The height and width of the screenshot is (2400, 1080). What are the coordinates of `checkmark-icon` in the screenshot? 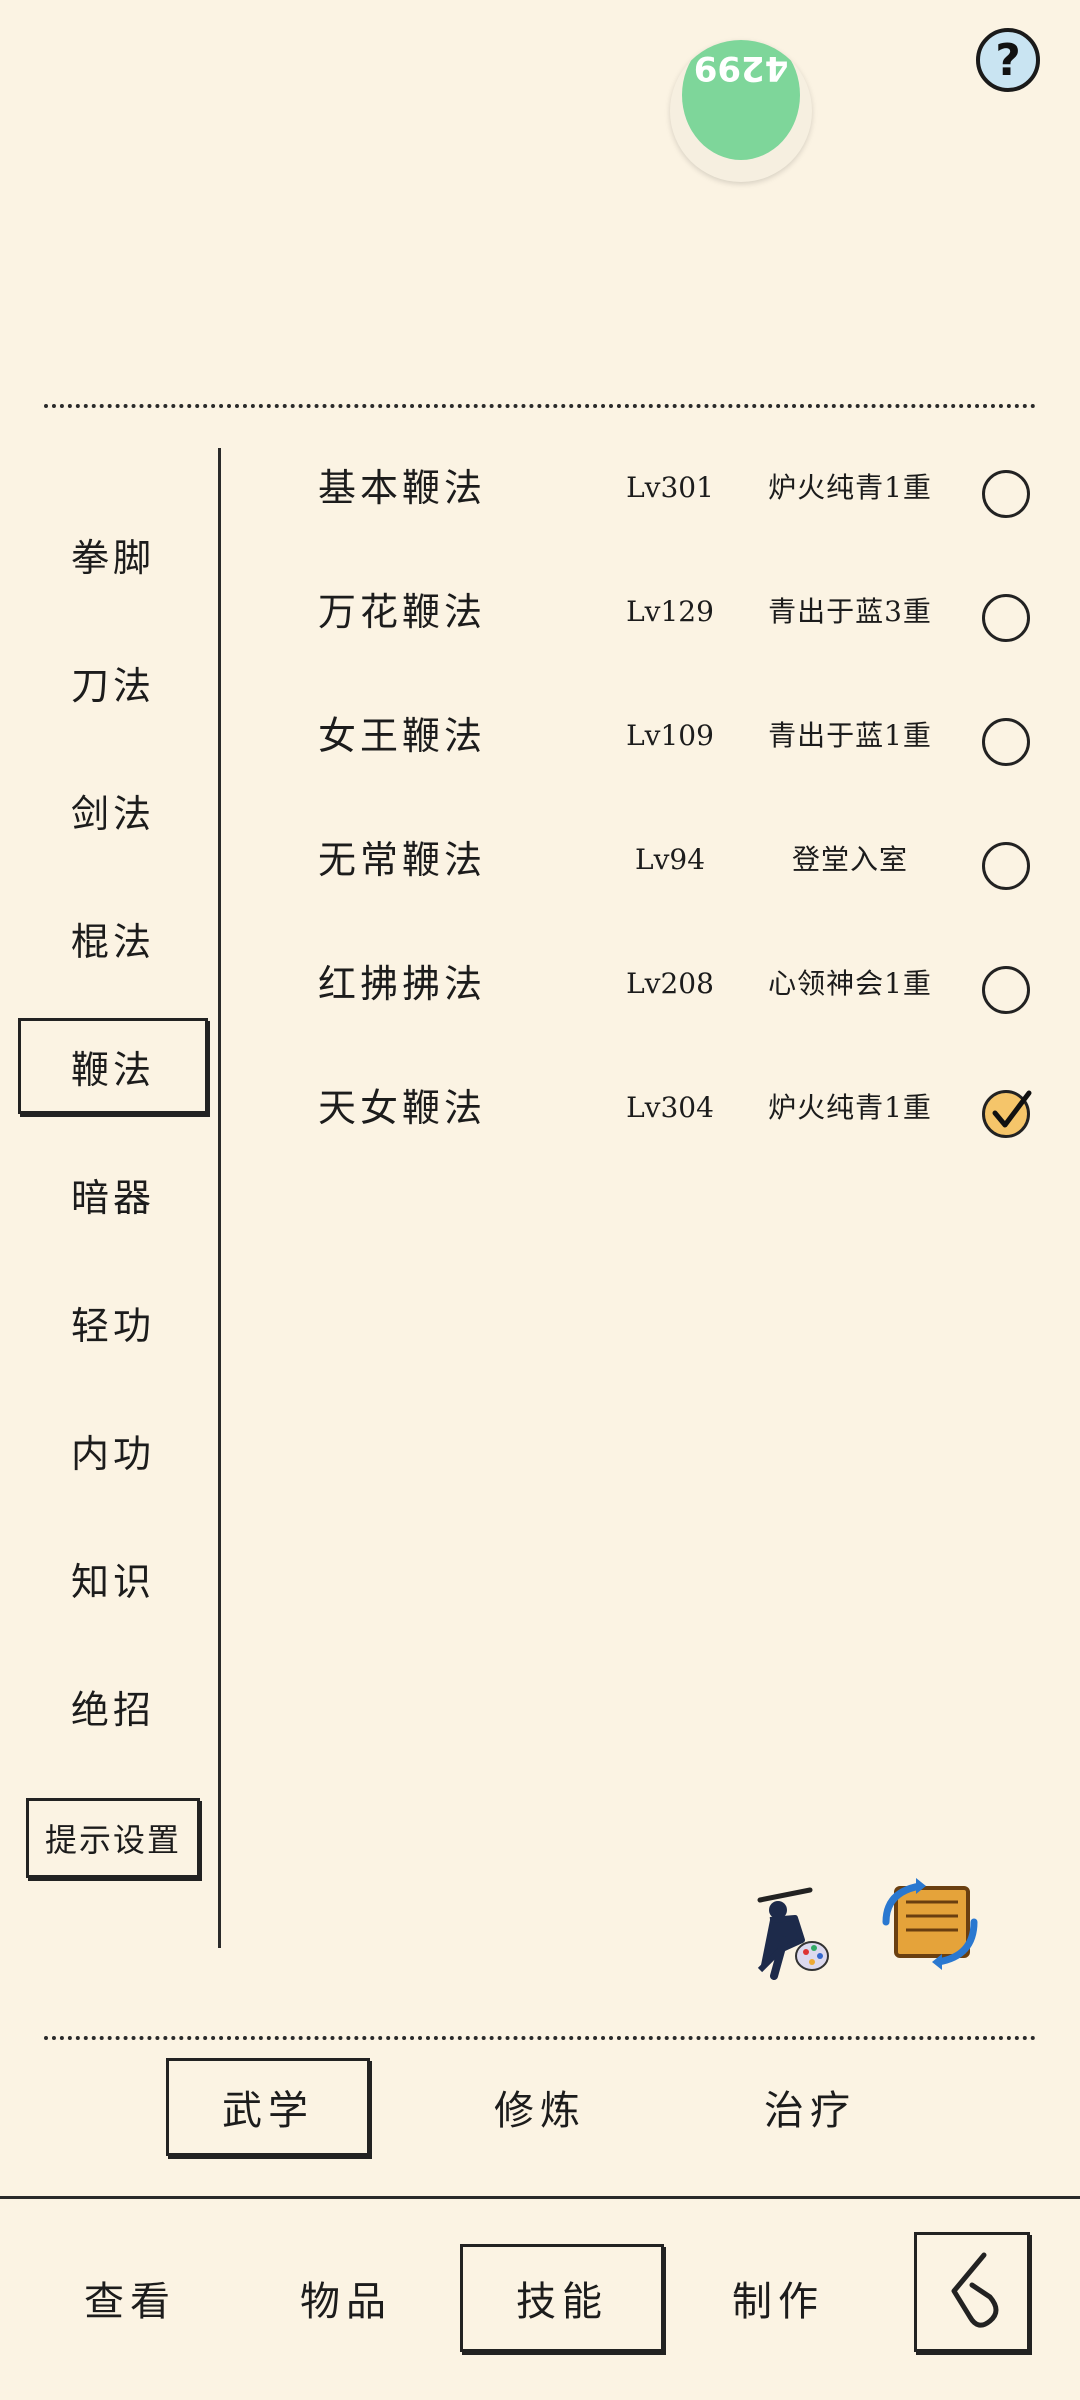 It's located at (1012, 1109).